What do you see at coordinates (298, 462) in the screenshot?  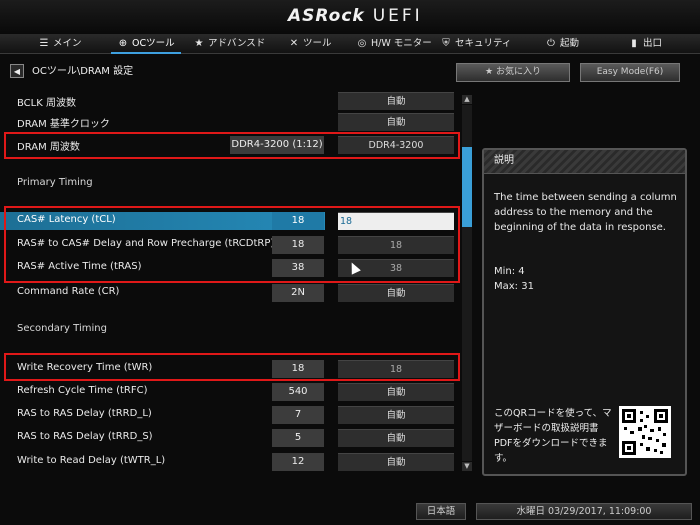 I see `twtr-l-current: 12` at bounding box center [298, 462].